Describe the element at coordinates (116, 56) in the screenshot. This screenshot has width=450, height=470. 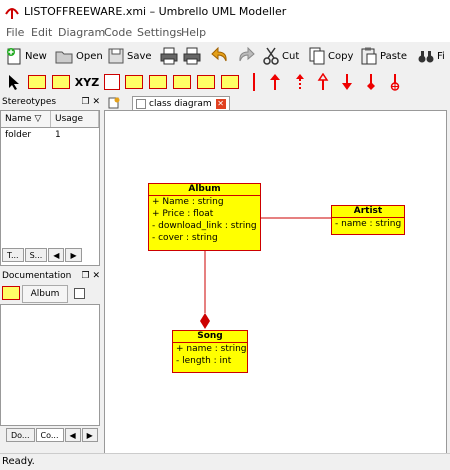
I see `save-icon` at that location.